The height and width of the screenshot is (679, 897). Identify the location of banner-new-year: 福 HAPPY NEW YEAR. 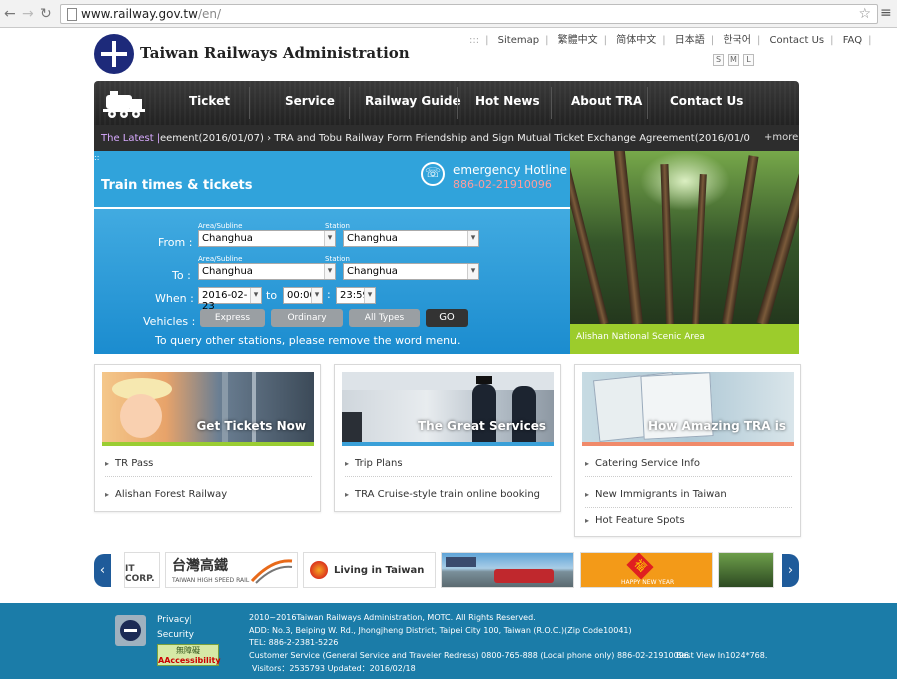
(646, 570).